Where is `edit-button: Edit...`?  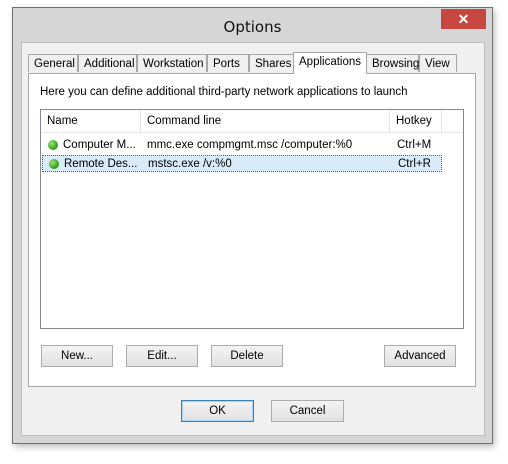
edit-button: Edit... is located at coordinates (162, 356).